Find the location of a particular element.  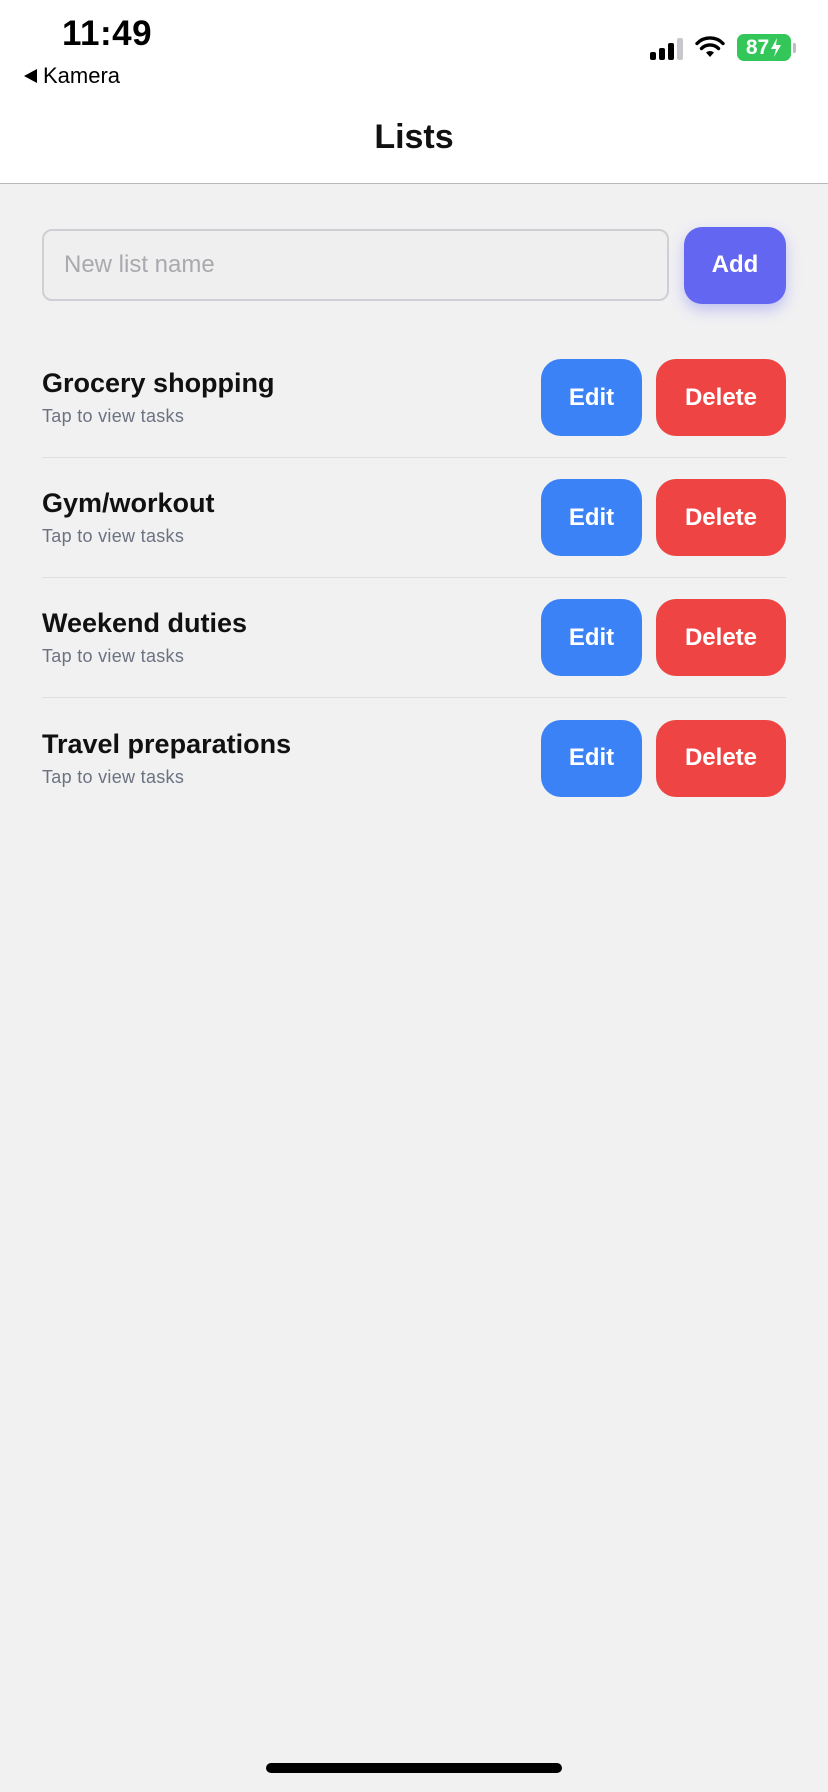

battery-charging-icon: 87 is located at coordinates (766, 47).